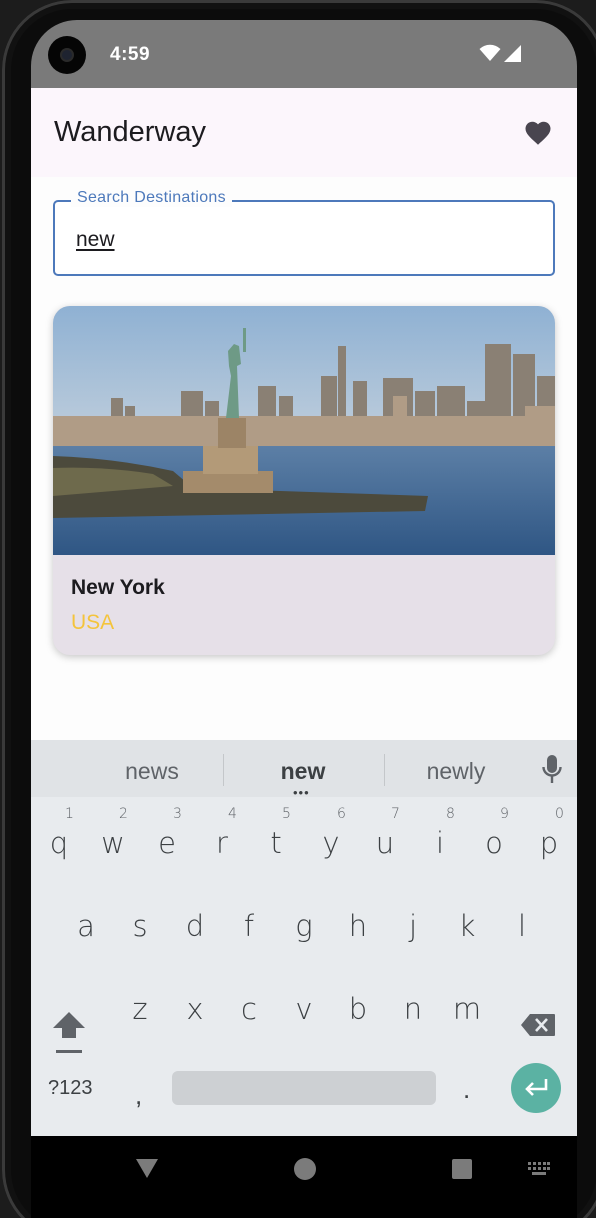 The image size is (596, 1218). Describe the element at coordinates (385, 835) in the screenshot. I see `key-u: 7u` at that location.